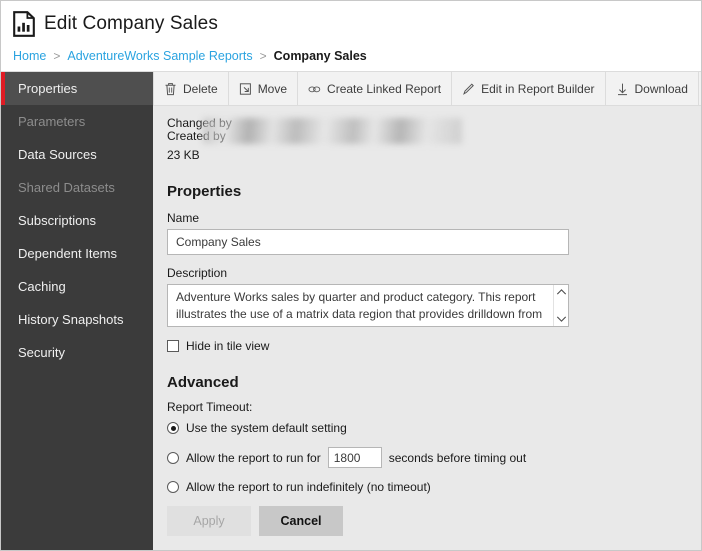 This screenshot has height=551, width=702. Describe the element at coordinates (77, 352) in the screenshot. I see `sidebar-item-security: Security` at that location.